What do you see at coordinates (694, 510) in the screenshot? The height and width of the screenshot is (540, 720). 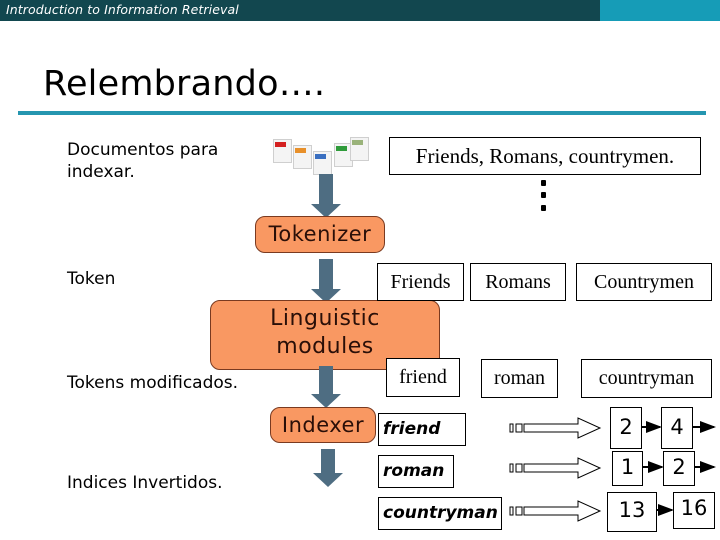 I see `posting-box: 16` at bounding box center [694, 510].